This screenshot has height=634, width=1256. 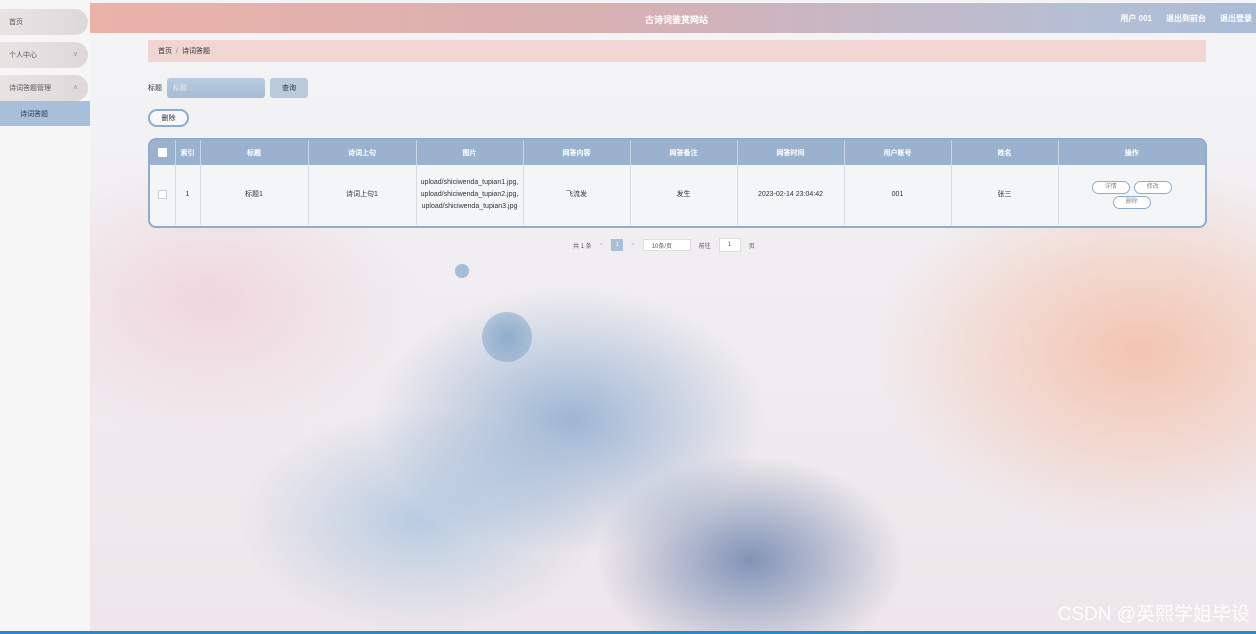 I want to click on breadcrumb-home: 首页, so click(x=165, y=51).